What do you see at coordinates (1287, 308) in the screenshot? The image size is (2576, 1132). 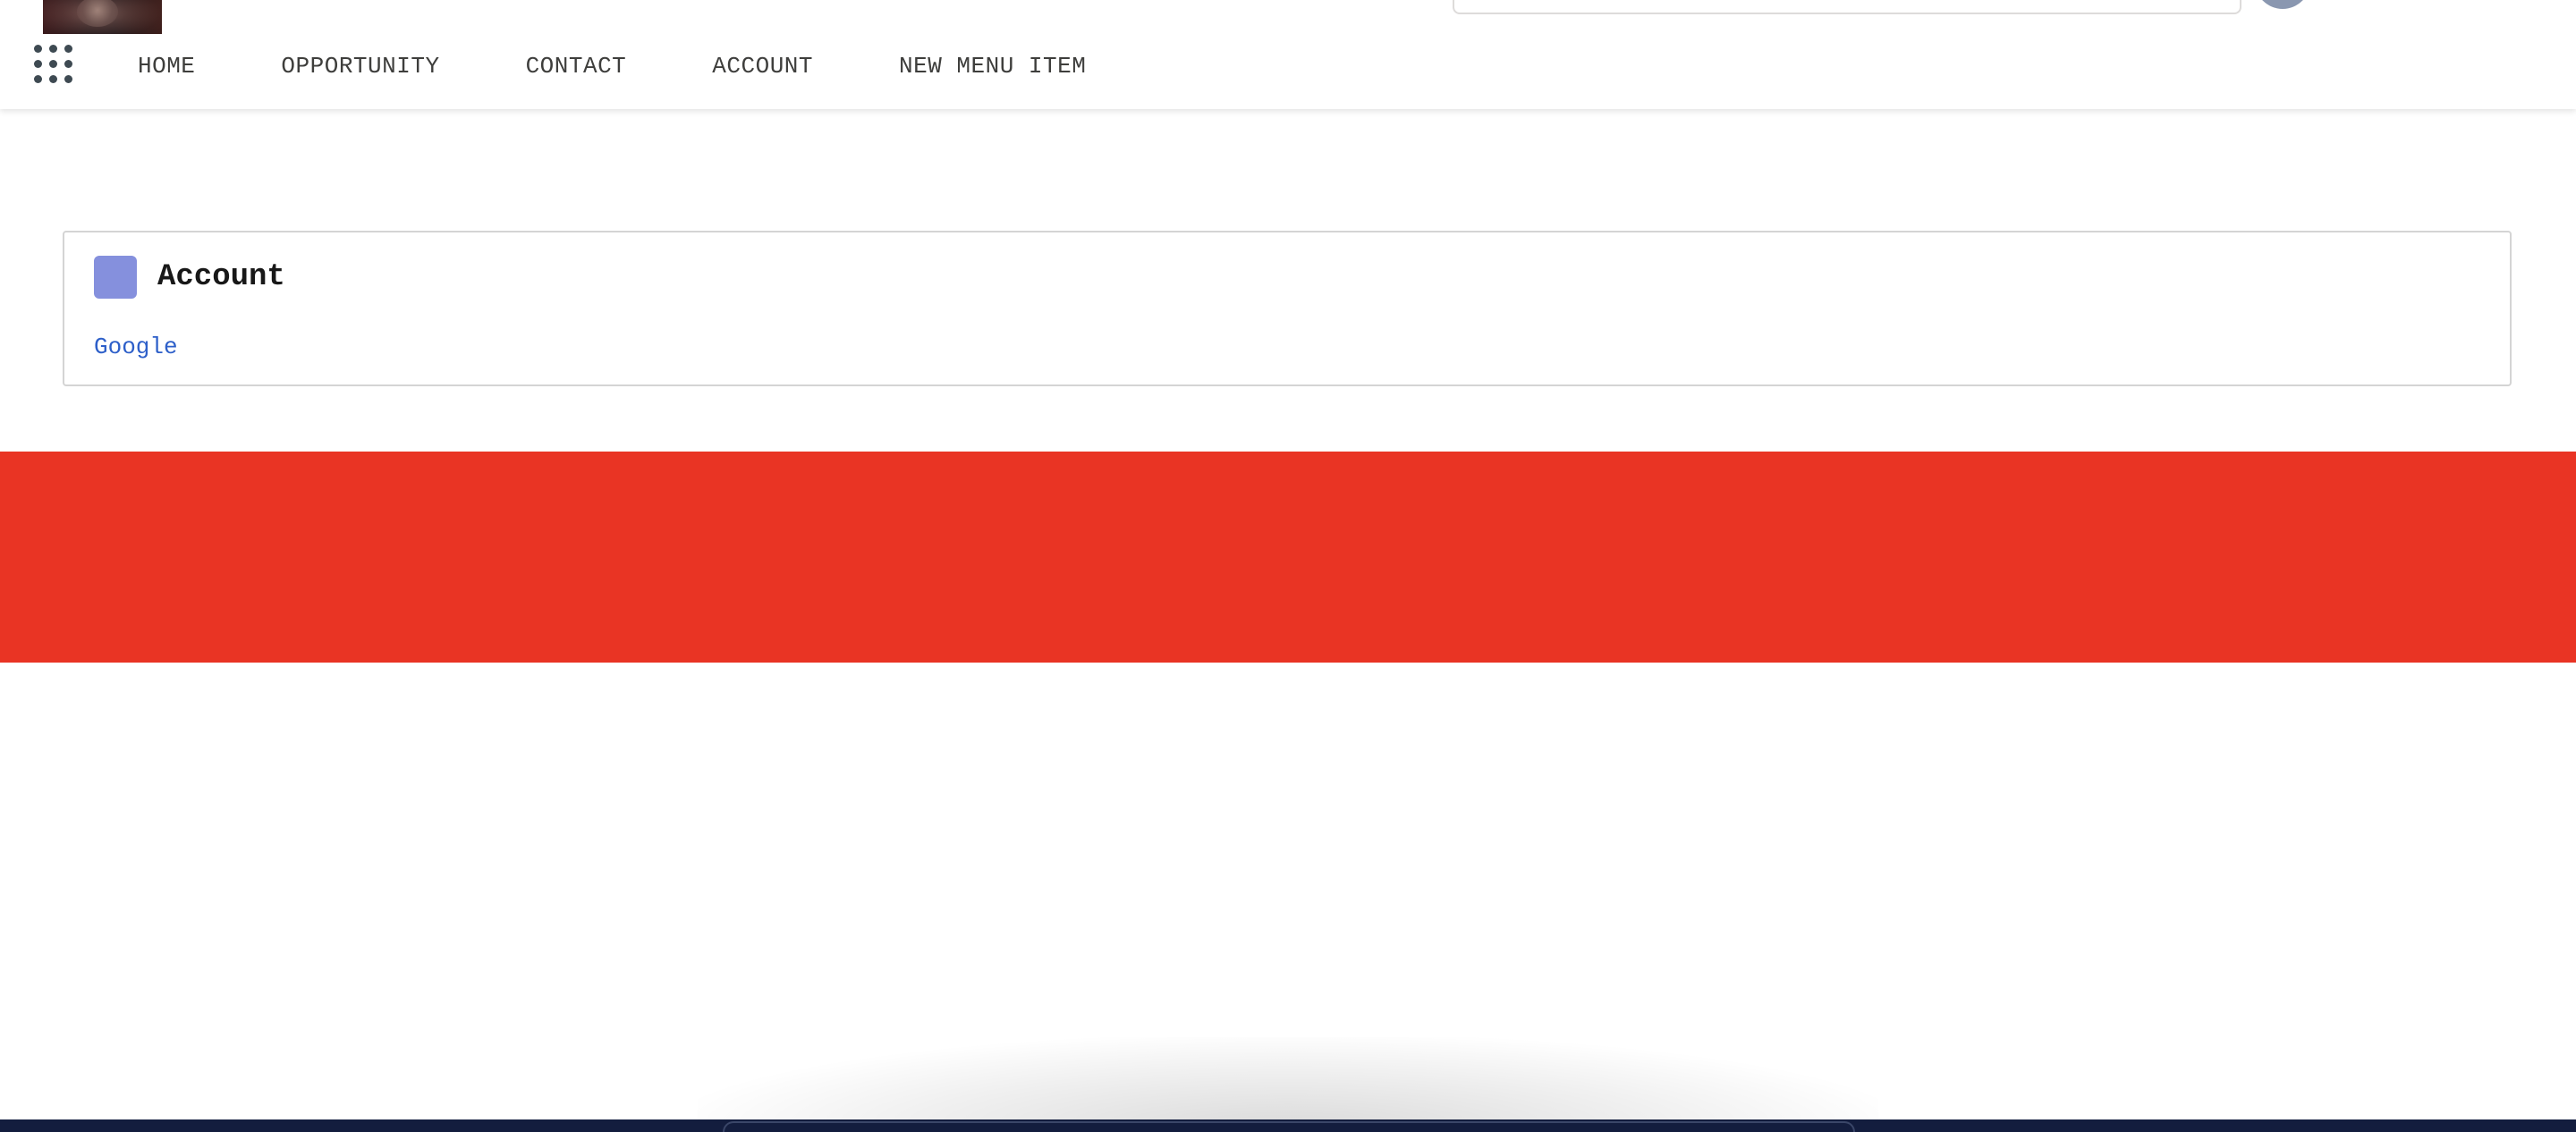 I see `account-card: Account Google` at bounding box center [1287, 308].